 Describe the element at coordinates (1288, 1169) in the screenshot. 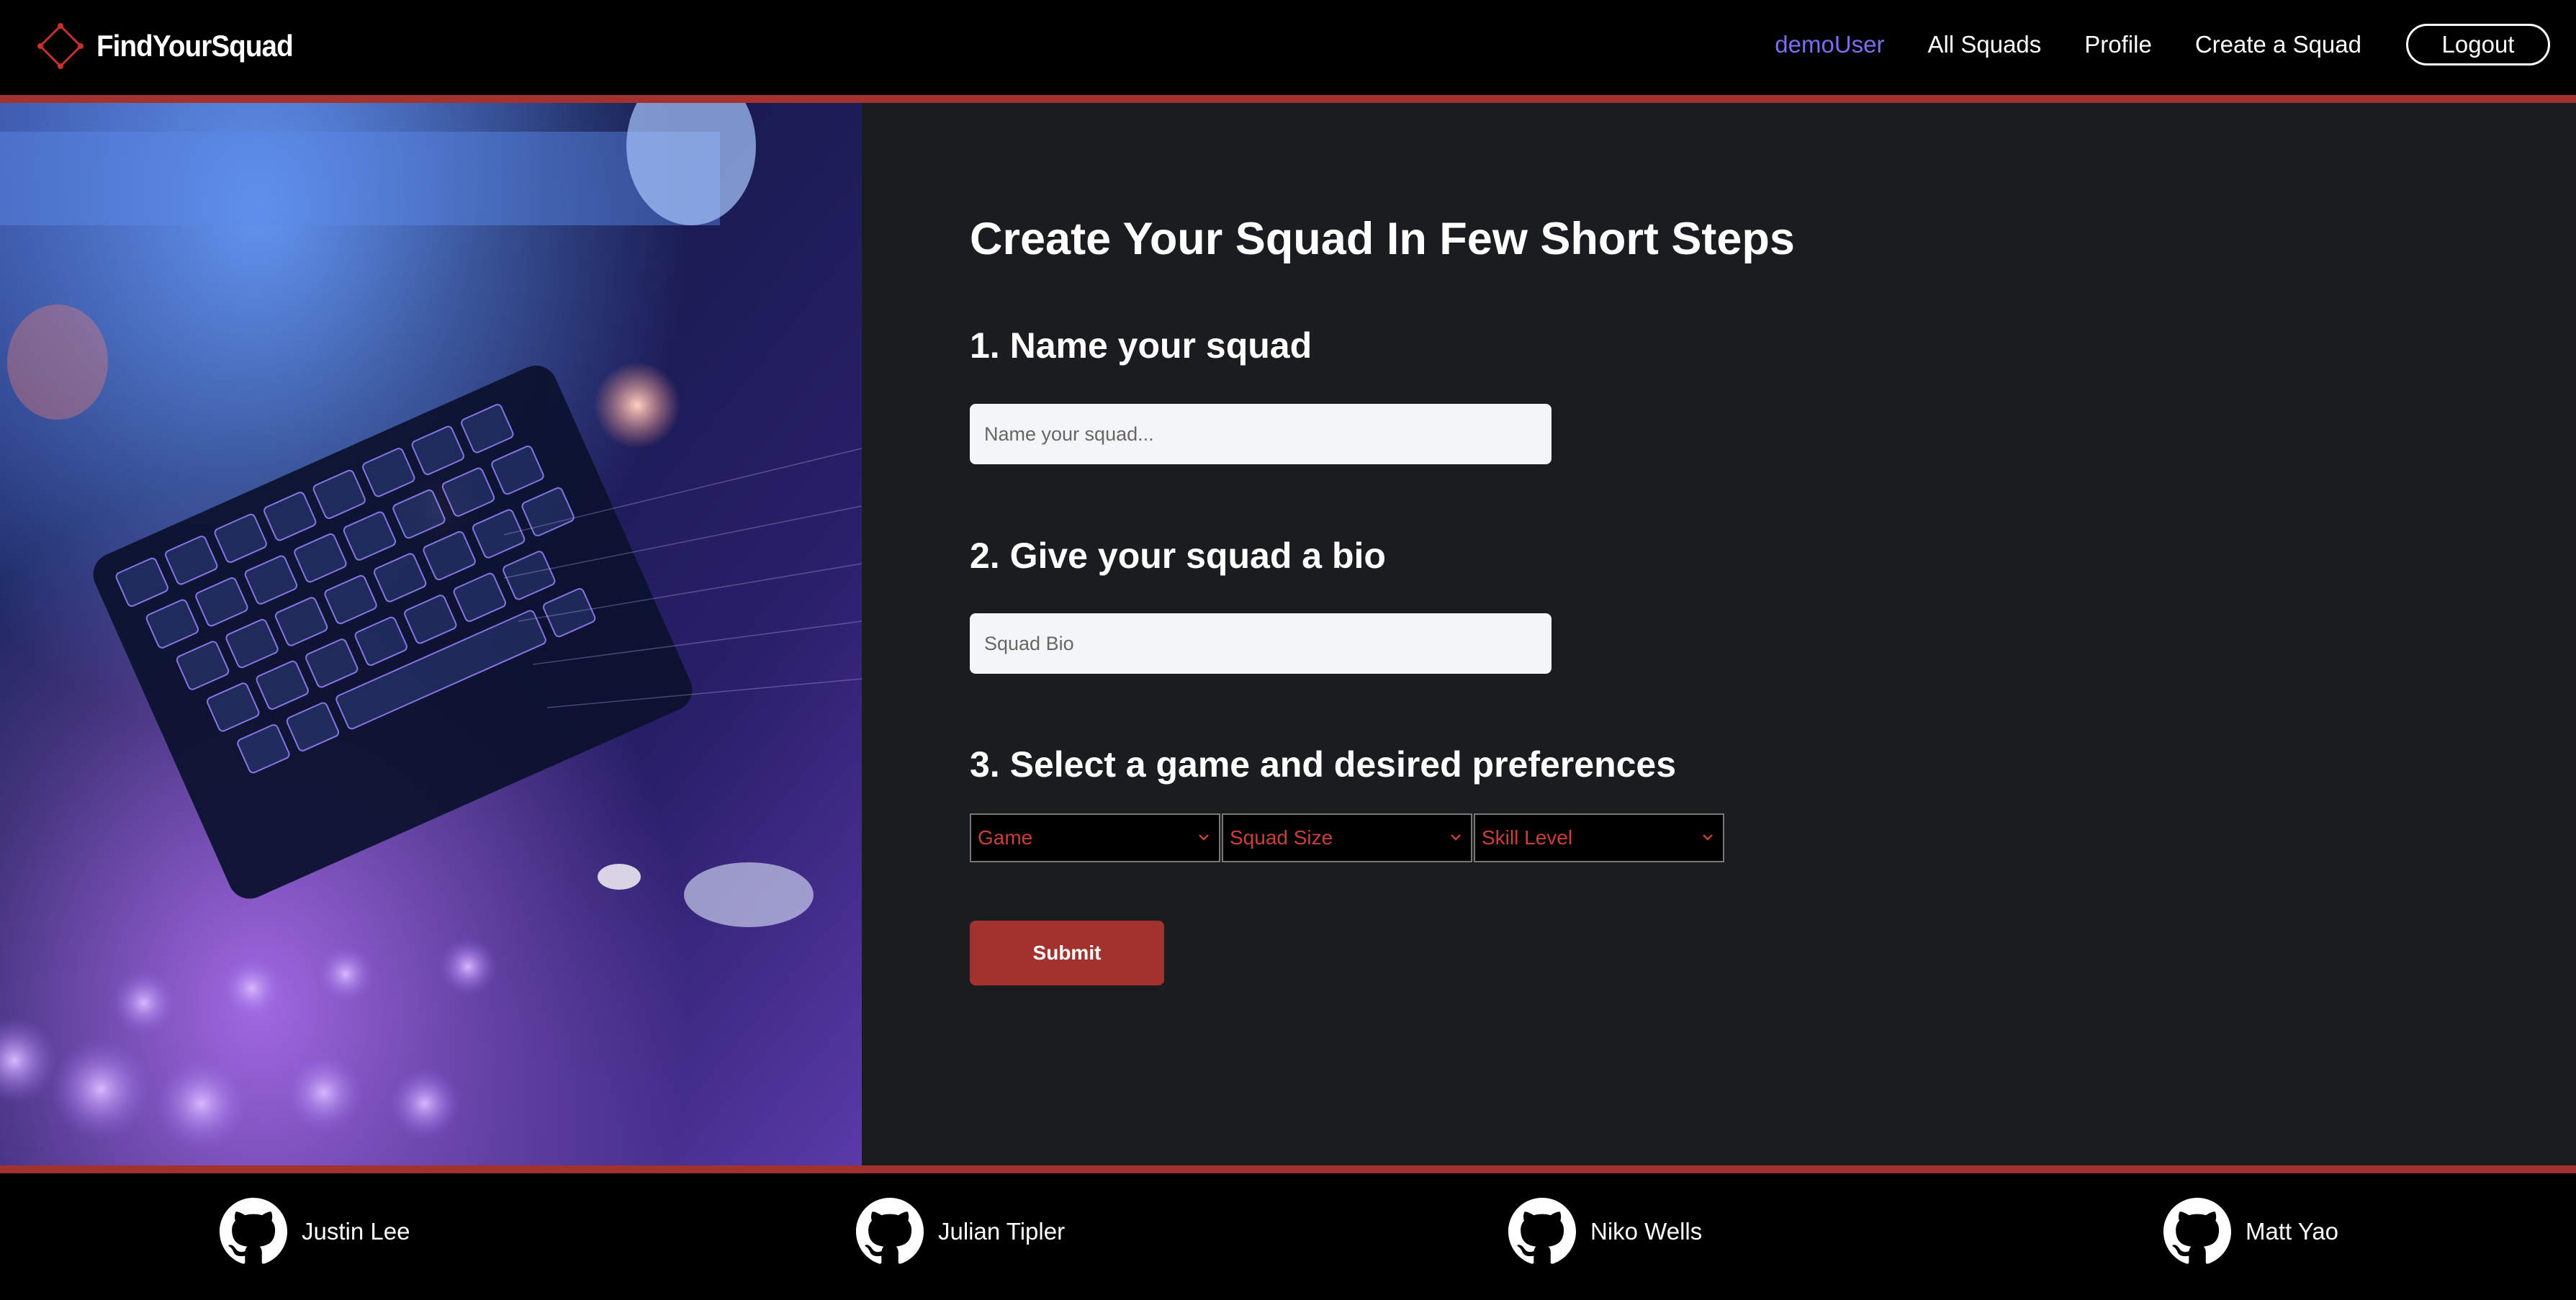

I see `footer-divider` at that location.